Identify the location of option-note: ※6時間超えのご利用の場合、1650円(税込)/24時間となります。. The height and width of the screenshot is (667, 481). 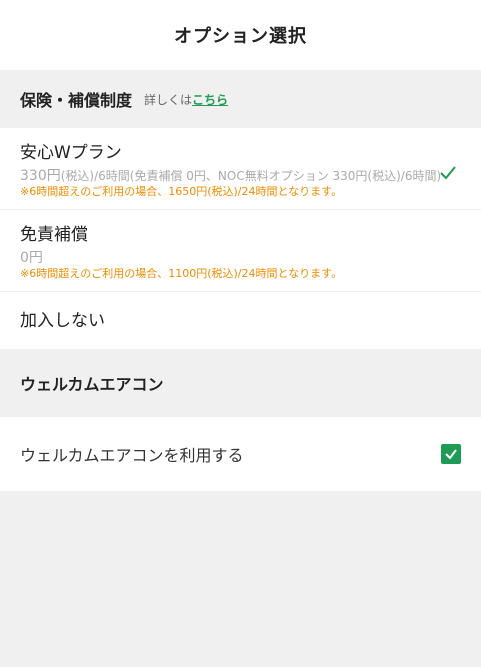
(181, 191).